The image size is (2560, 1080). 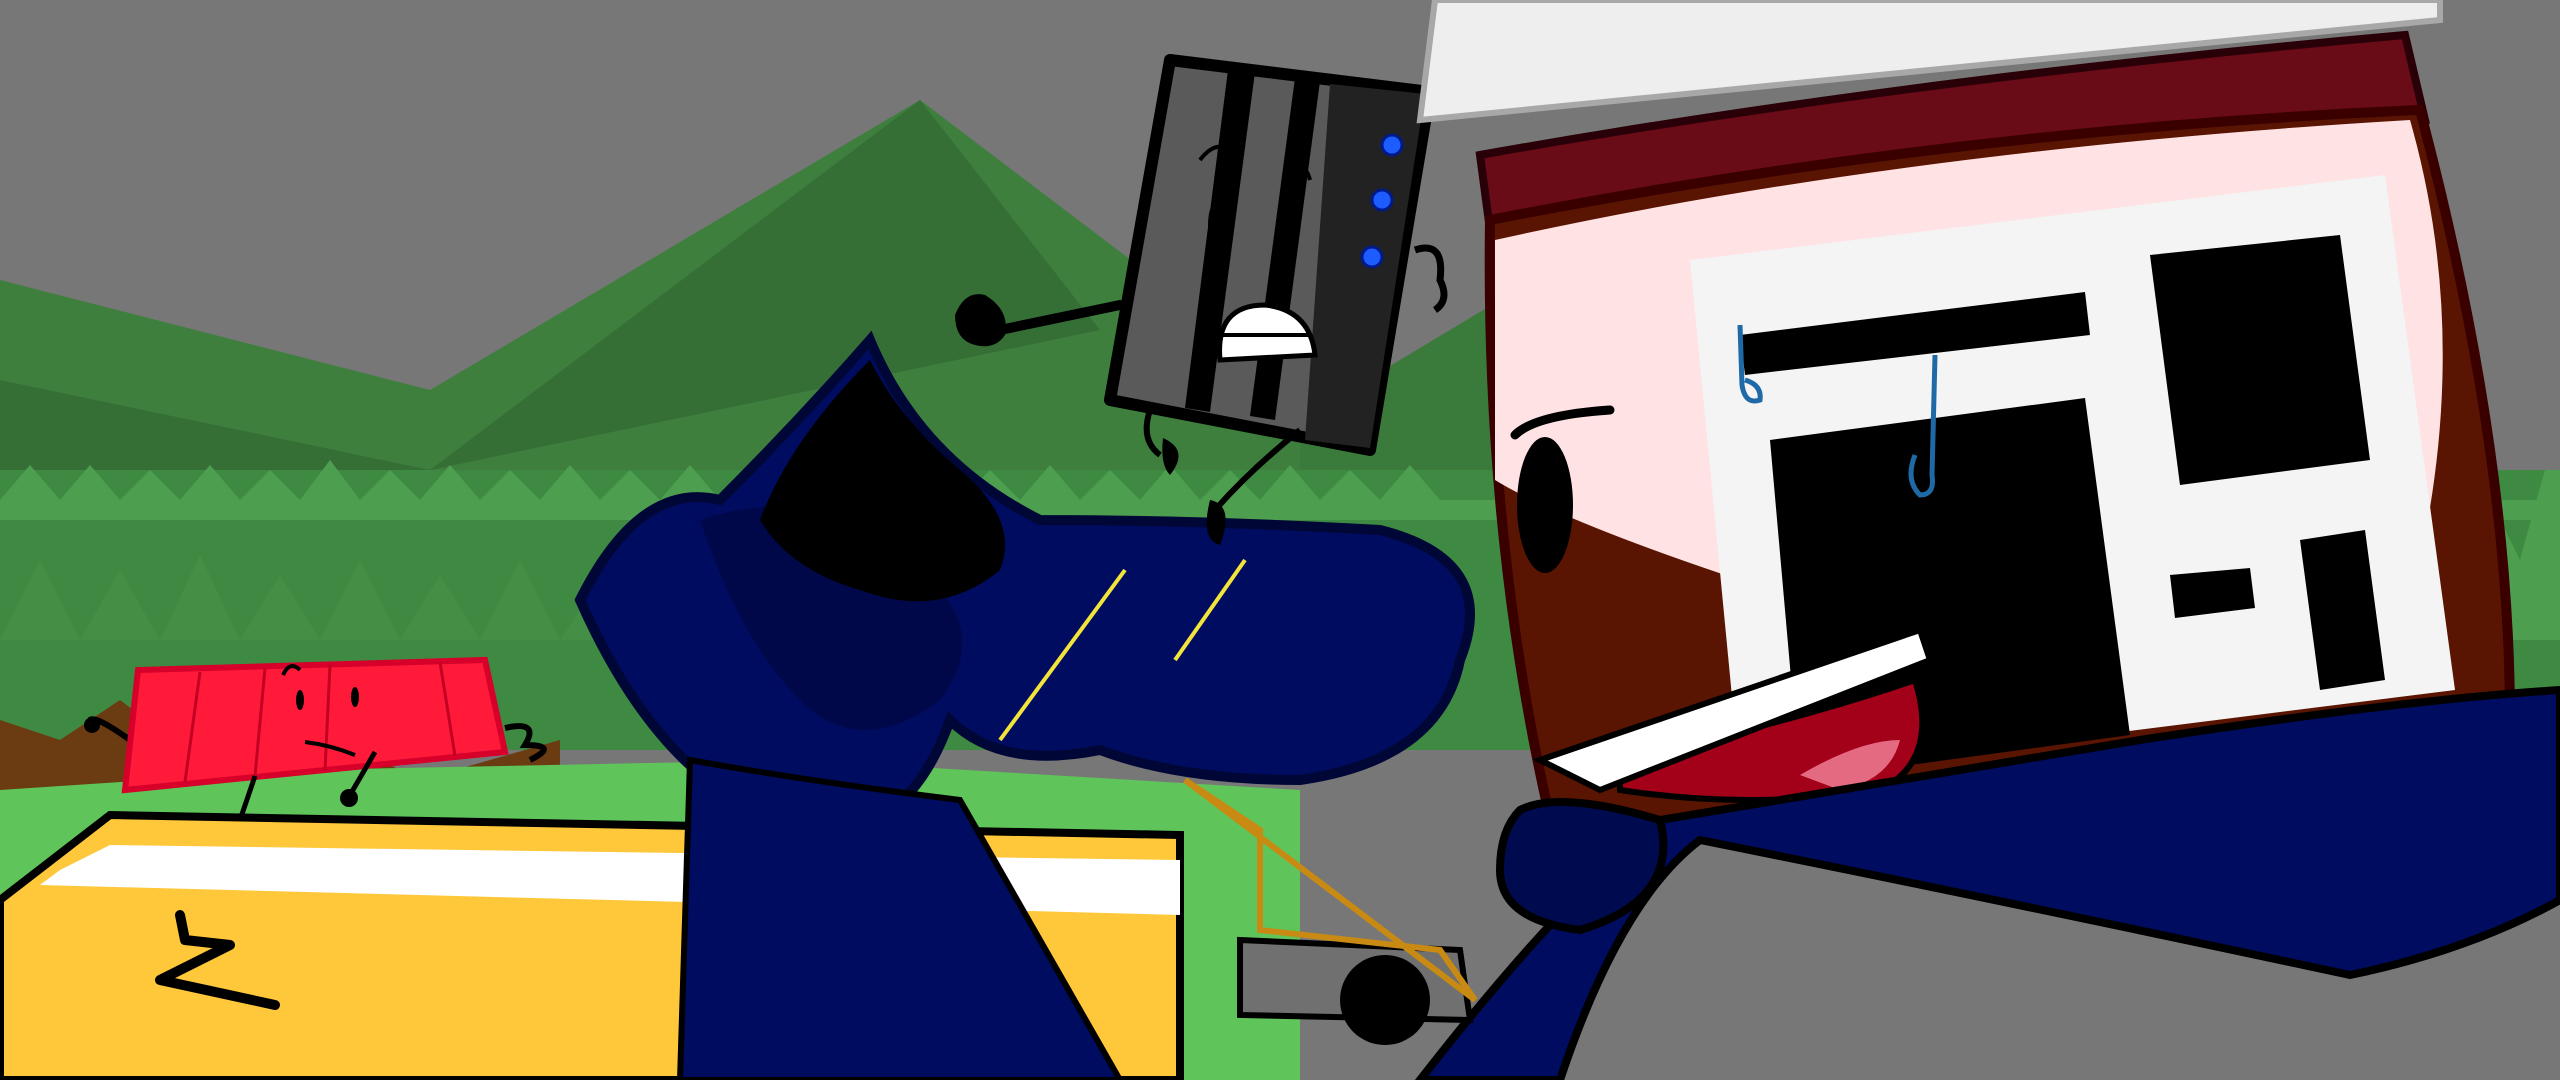 What do you see at coordinates (1385, 1000) in the screenshot?
I see `black-wheel` at bounding box center [1385, 1000].